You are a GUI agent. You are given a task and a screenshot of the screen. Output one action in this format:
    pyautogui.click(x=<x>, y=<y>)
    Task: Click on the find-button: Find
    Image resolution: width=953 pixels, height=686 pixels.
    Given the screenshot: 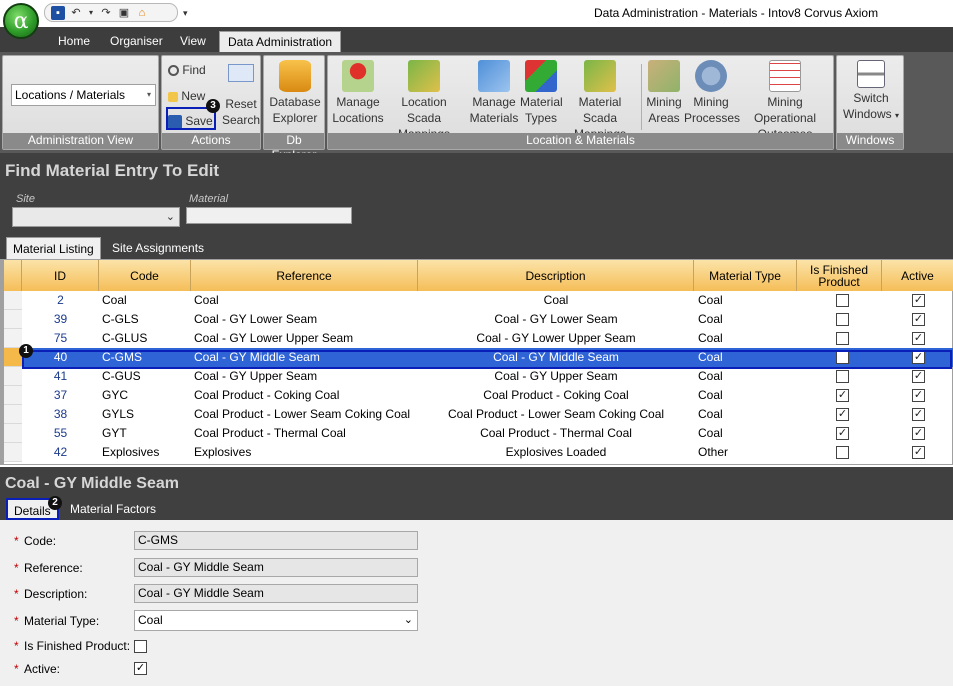 What is the action you would take?
    pyautogui.click(x=187, y=70)
    